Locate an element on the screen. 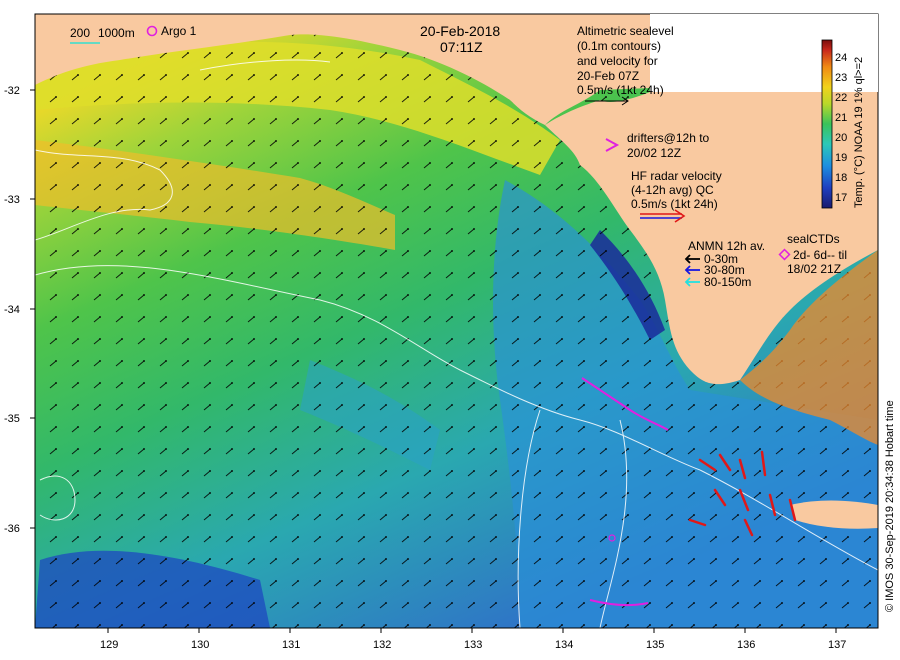 This screenshot has width=900, height=660. lon-tick-130: 130 is located at coordinates (200, 645).